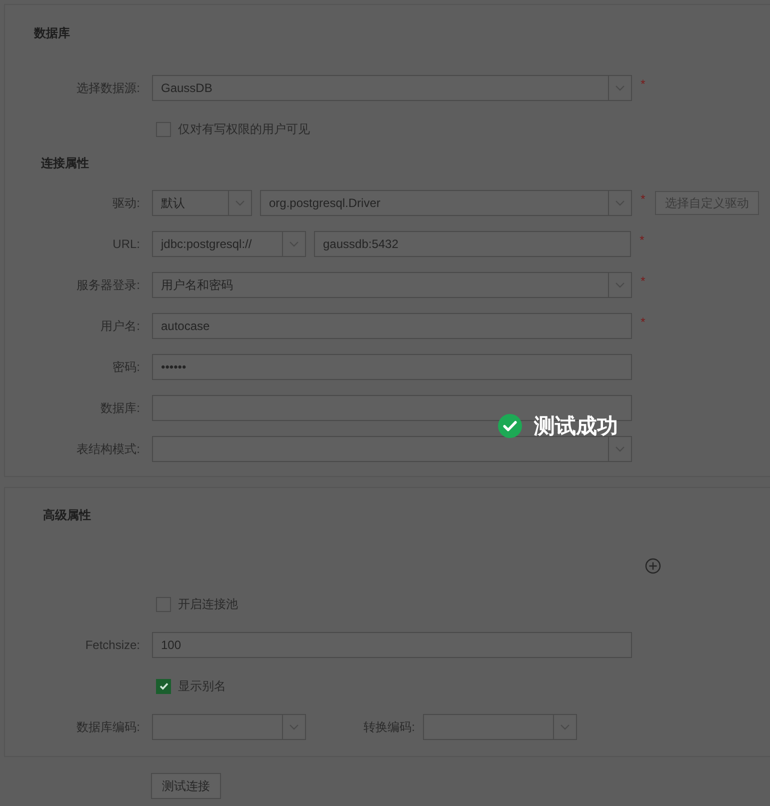  I want to click on success-icon, so click(510, 426).